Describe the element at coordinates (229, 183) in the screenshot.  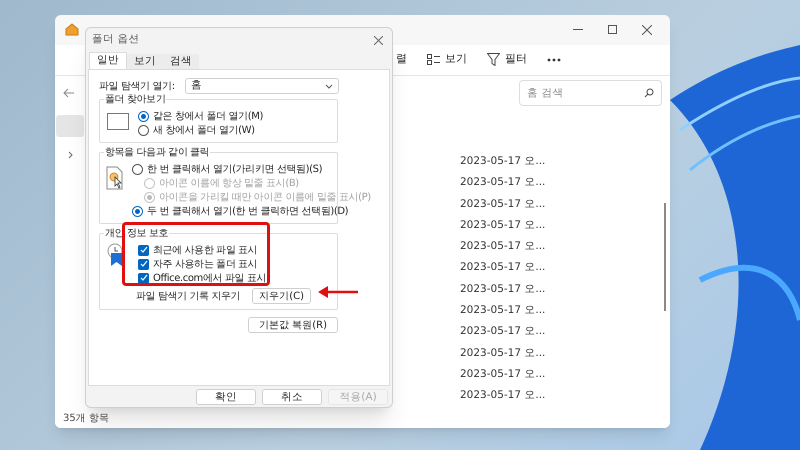
I see `radio-label: 아이콘 이름에 항상 밑줄 표시(B)` at that location.